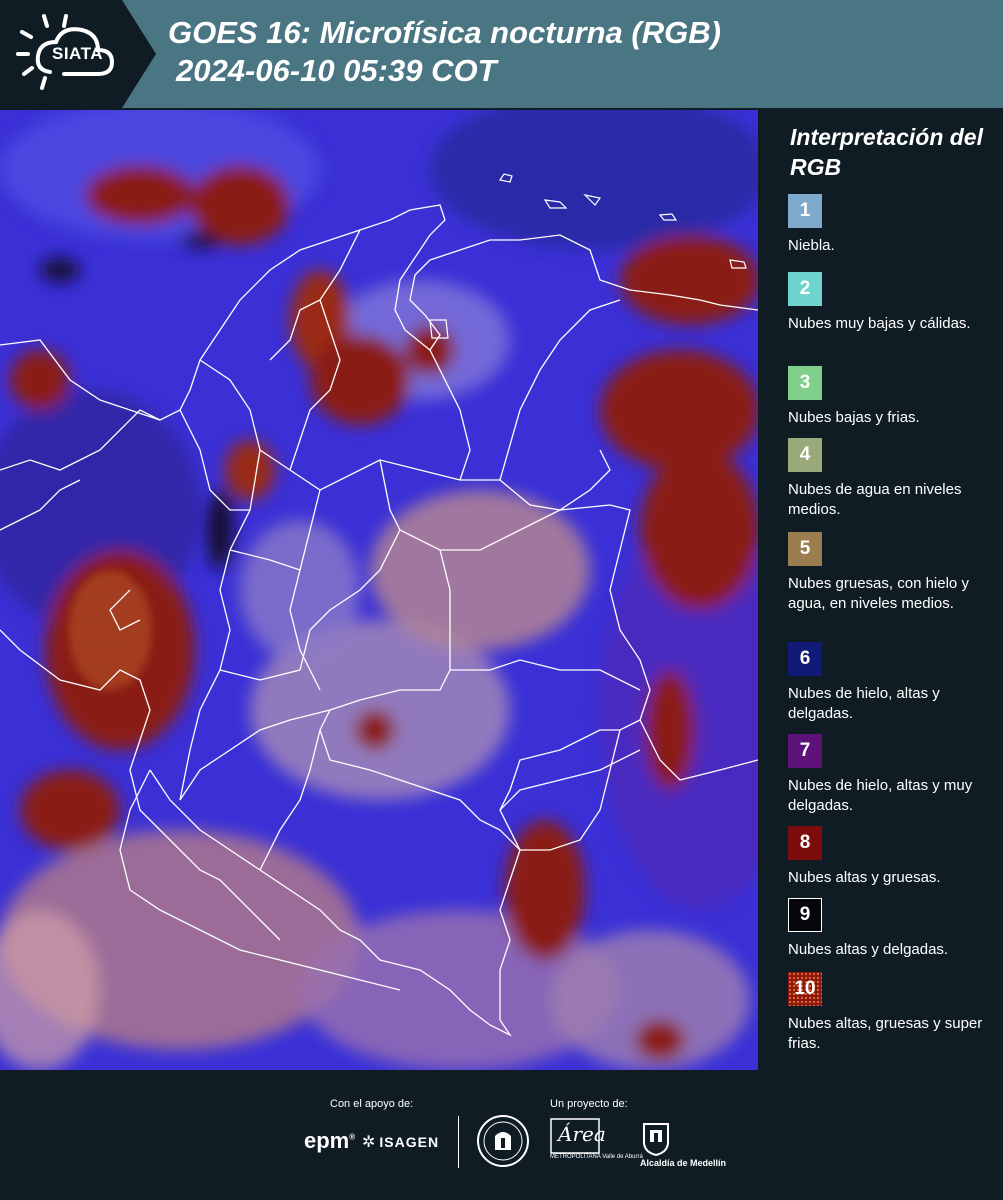  Describe the element at coordinates (864, 877) in the screenshot. I see `legend-label: Nubes altas y gruesas.` at that location.